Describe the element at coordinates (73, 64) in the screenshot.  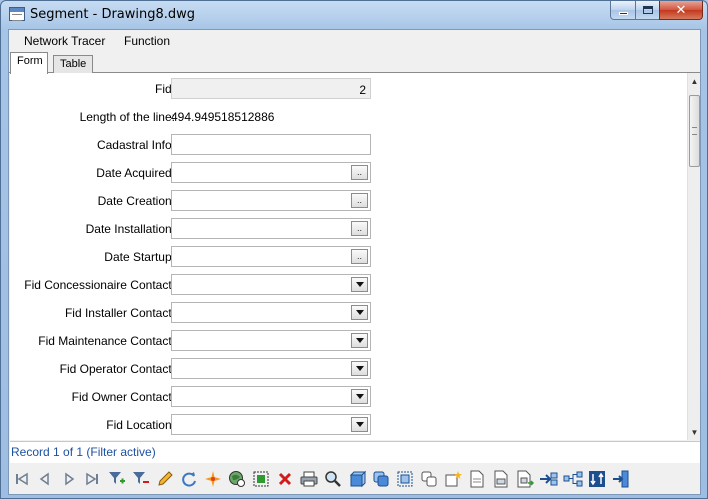
I see `tab-table: Table` at that location.